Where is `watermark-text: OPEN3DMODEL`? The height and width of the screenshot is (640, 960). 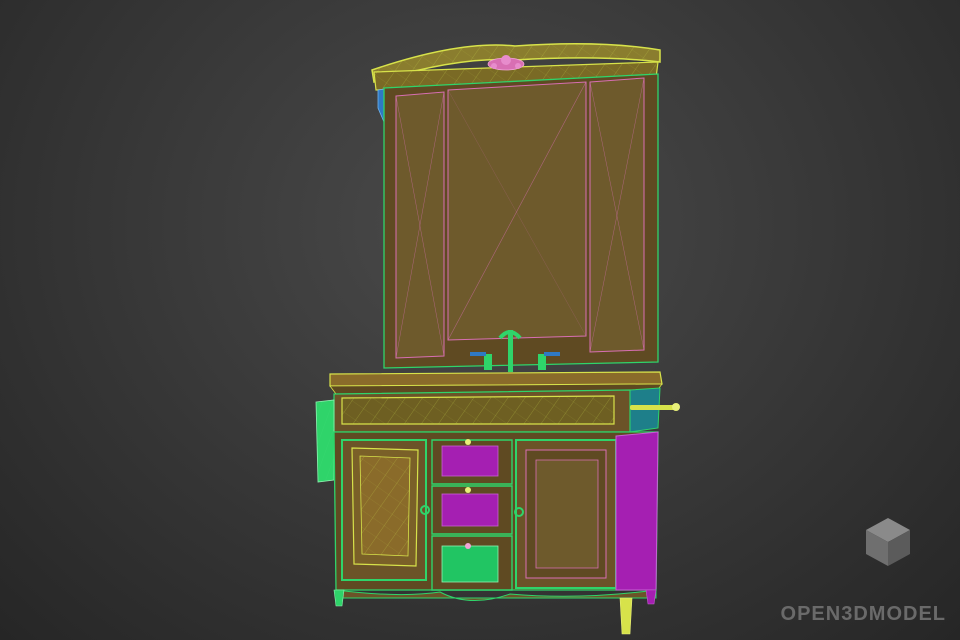
watermark-text: OPEN3DMODEL is located at coordinates (863, 614).